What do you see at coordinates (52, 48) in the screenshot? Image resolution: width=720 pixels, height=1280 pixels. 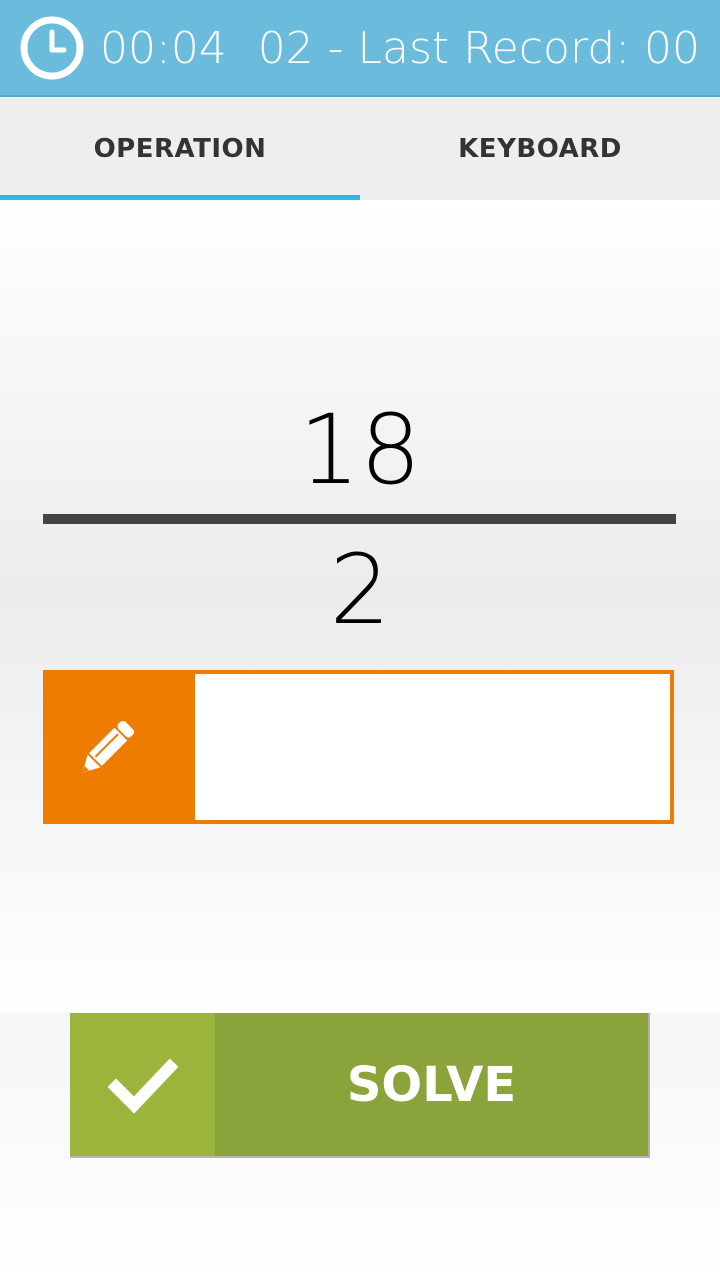 I see `clock-icon` at bounding box center [52, 48].